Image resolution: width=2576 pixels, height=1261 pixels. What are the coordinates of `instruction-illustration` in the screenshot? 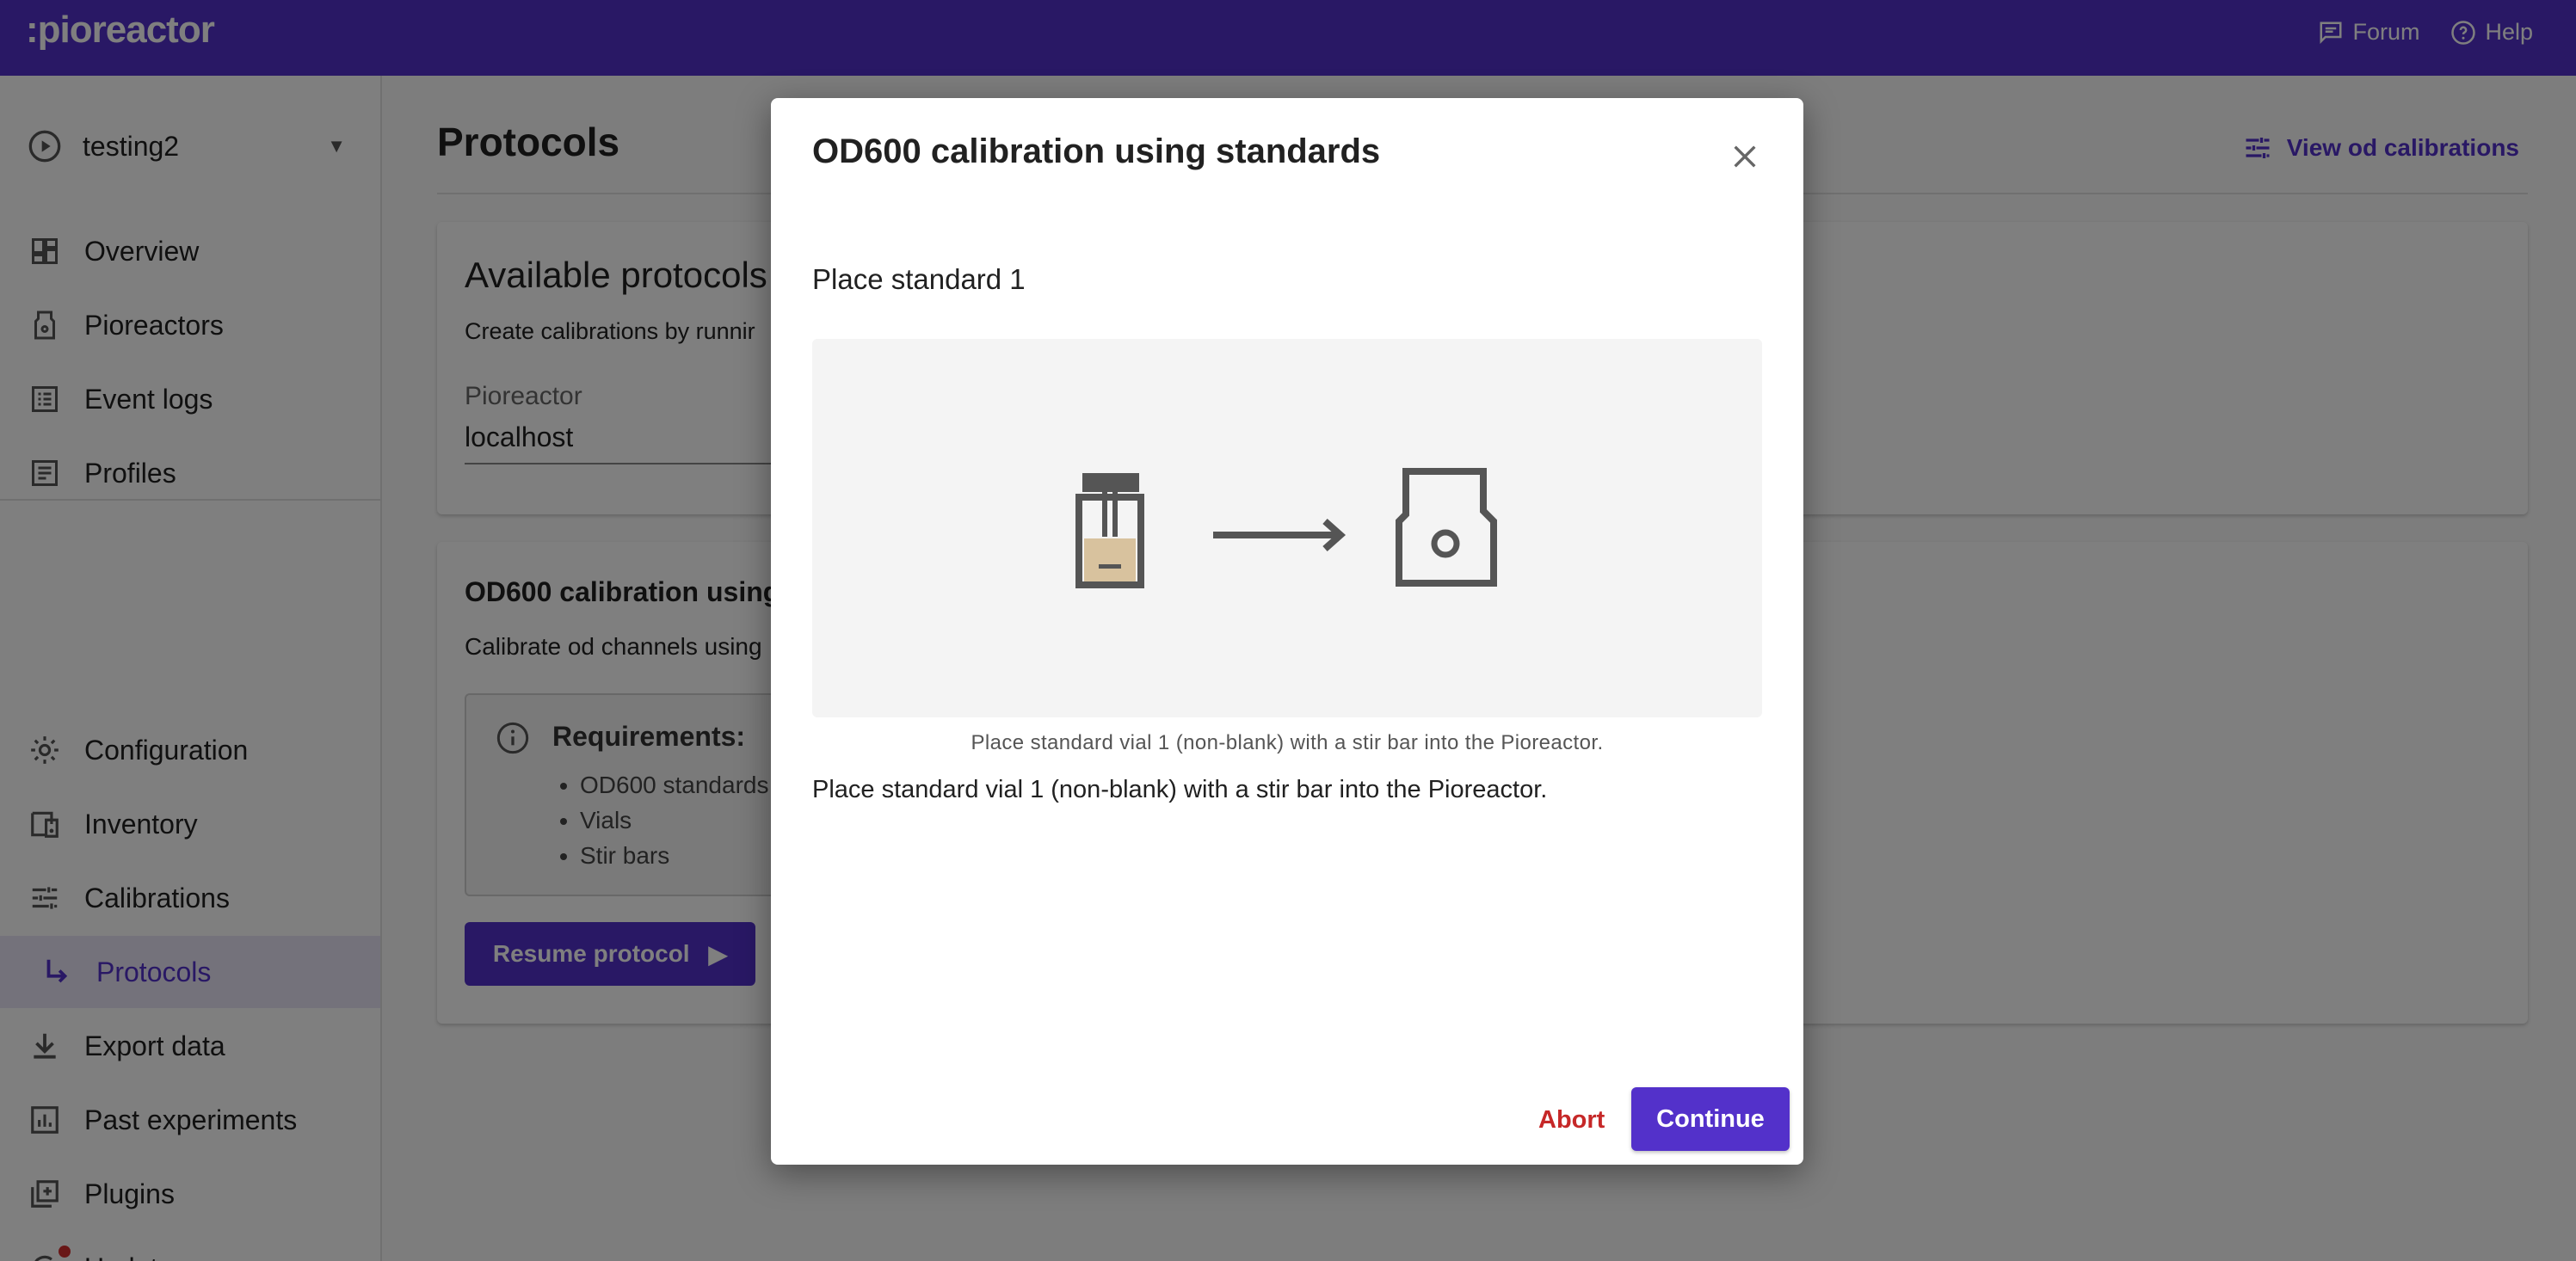 It's located at (1287, 528).